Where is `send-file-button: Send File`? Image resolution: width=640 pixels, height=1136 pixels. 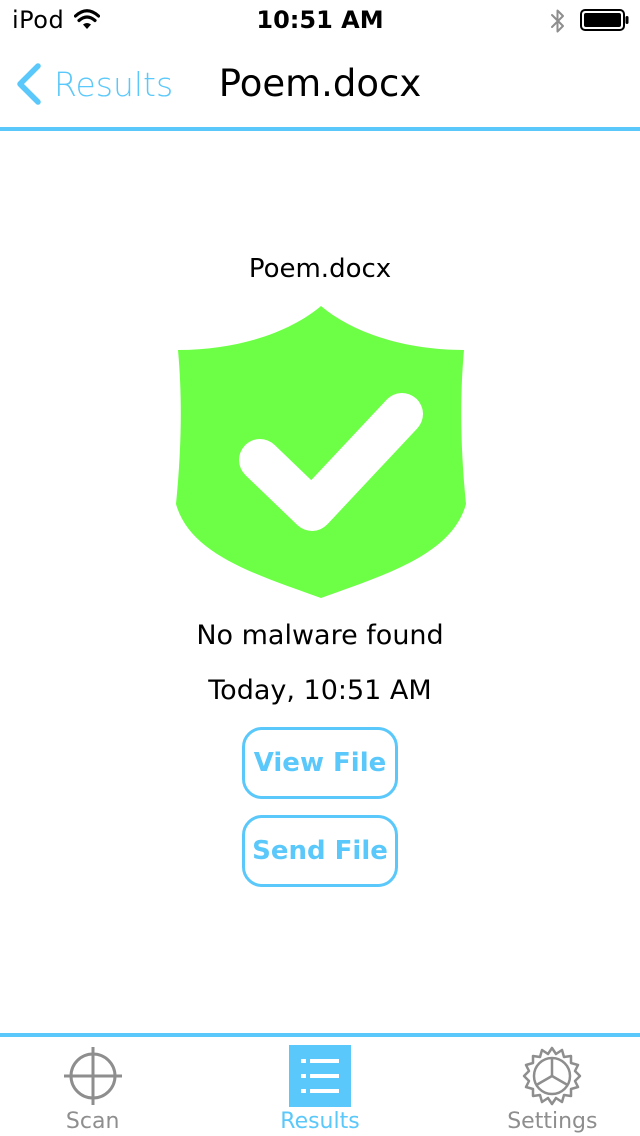 send-file-button: Send File is located at coordinates (320, 851).